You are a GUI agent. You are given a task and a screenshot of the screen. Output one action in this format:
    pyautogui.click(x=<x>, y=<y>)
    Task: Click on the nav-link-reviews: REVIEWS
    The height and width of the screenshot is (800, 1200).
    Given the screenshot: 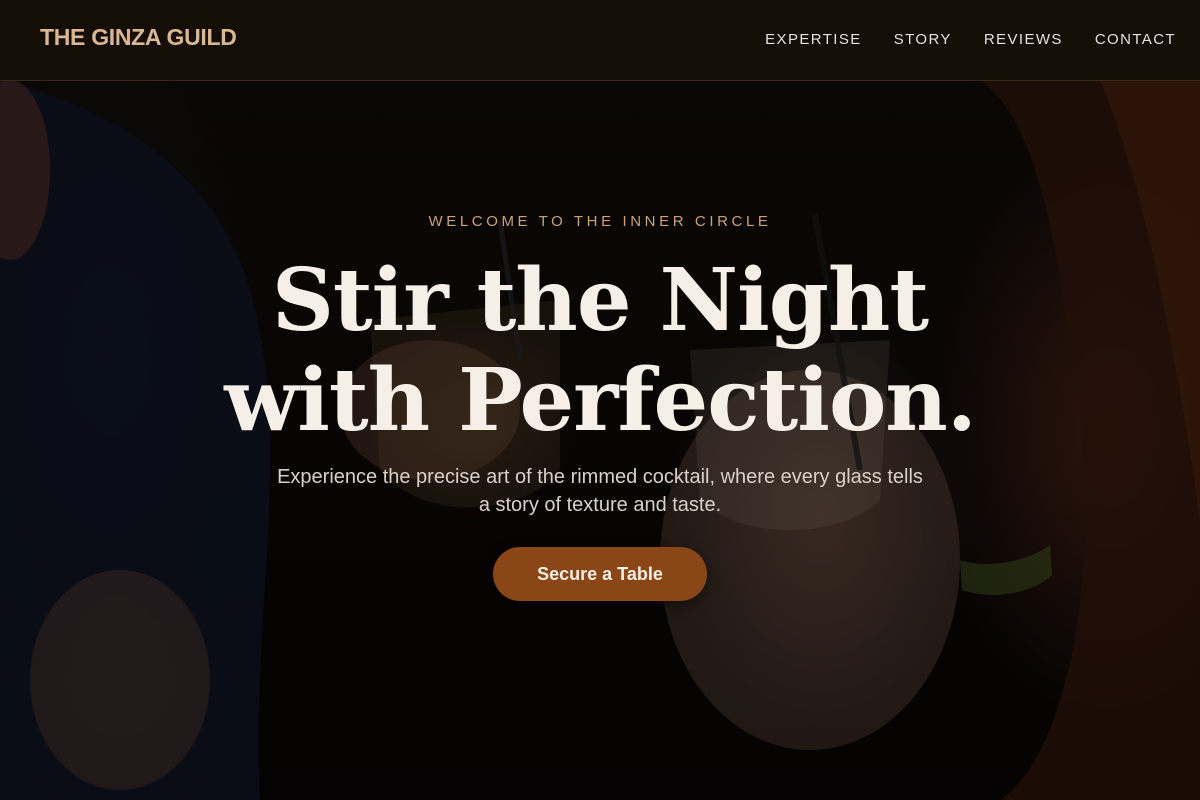 What is the action you would take?
    pyautogui.click(x=1023, y=39)
    